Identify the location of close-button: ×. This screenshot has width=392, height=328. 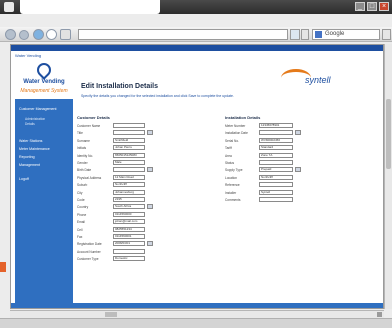
(384, 6).